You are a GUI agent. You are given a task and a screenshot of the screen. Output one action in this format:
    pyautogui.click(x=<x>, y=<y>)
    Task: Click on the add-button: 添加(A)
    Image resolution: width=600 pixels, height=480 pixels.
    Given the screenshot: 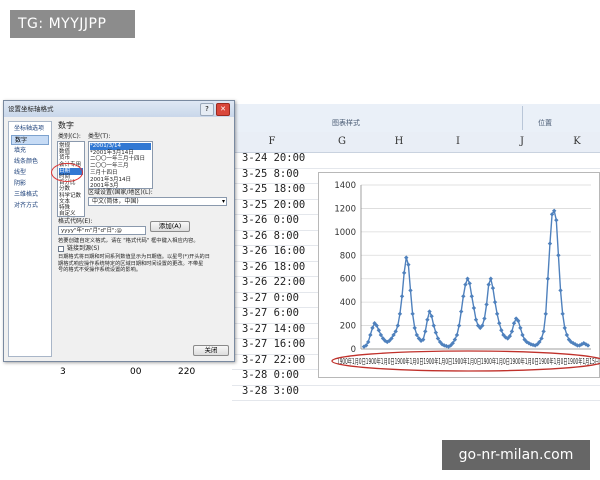 What is the action you would take?
    pyautogui.click(x=170, y=226)
    